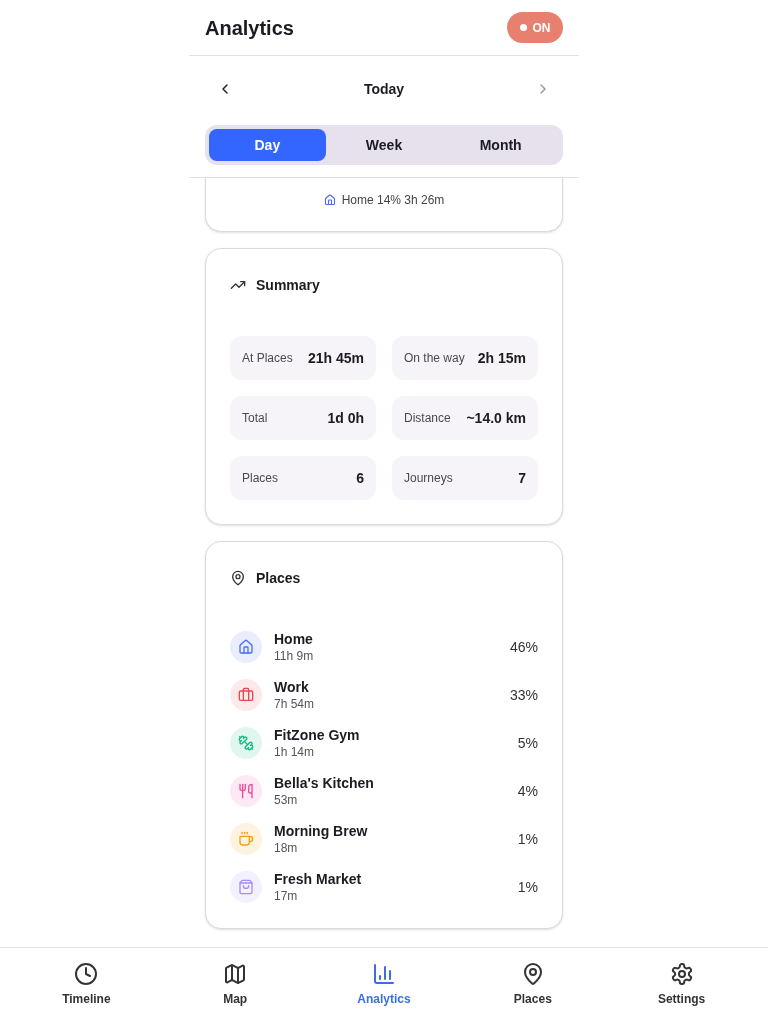 This screenshot has height=1024, width=768. Describe the element at coordinates (86, 974) in the screenshot. I see `clock-icon` at that location.